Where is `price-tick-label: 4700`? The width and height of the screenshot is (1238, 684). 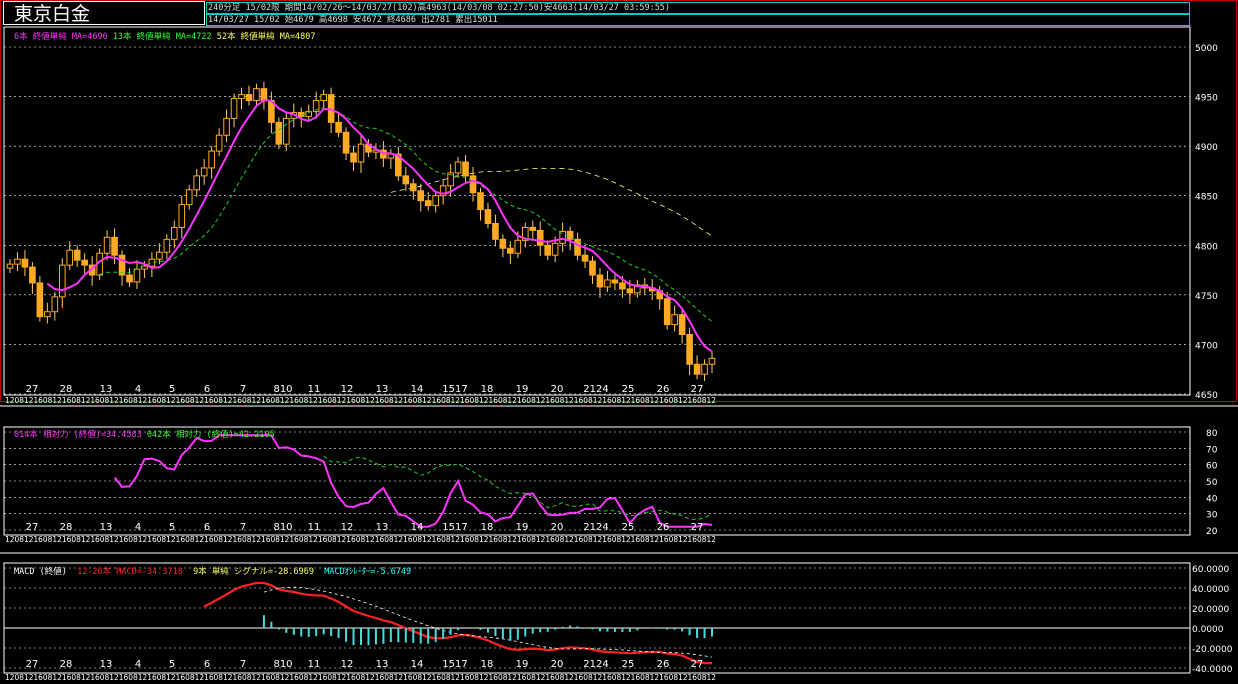
price-tick-label: 4700 is located at coordinates (1206, 346).